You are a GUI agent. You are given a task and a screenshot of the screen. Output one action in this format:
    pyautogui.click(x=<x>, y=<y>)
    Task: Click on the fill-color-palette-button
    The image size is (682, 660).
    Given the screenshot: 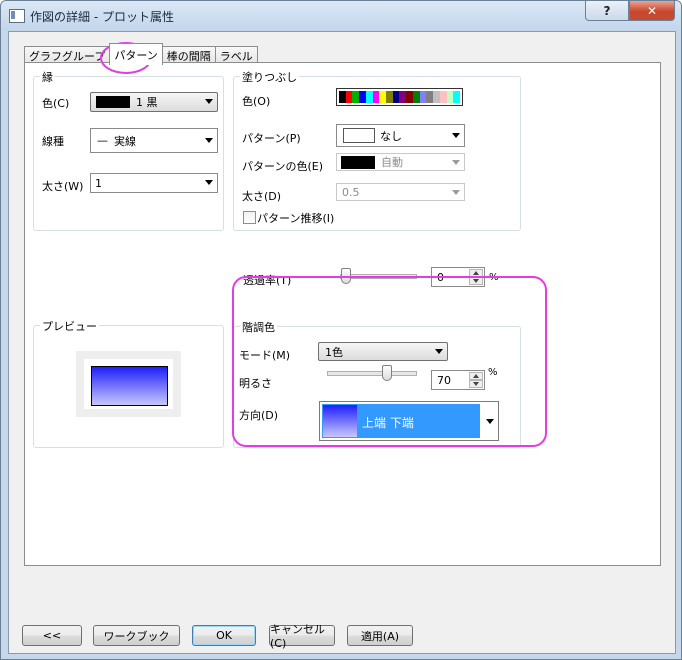 What is the action you would take?
    pyautogui.click(x=399, y=97)
    